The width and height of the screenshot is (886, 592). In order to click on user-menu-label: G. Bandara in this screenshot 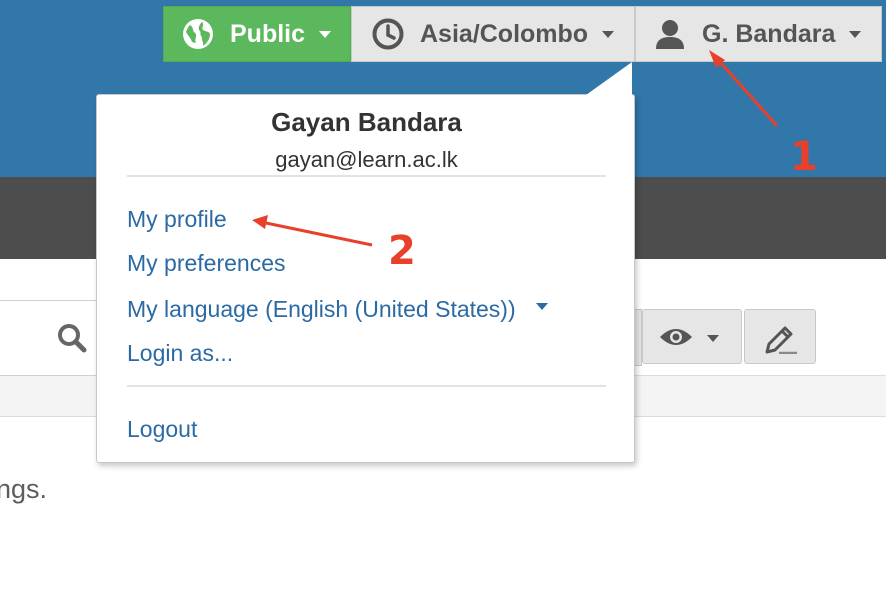, I will do `click(769, 33)`.